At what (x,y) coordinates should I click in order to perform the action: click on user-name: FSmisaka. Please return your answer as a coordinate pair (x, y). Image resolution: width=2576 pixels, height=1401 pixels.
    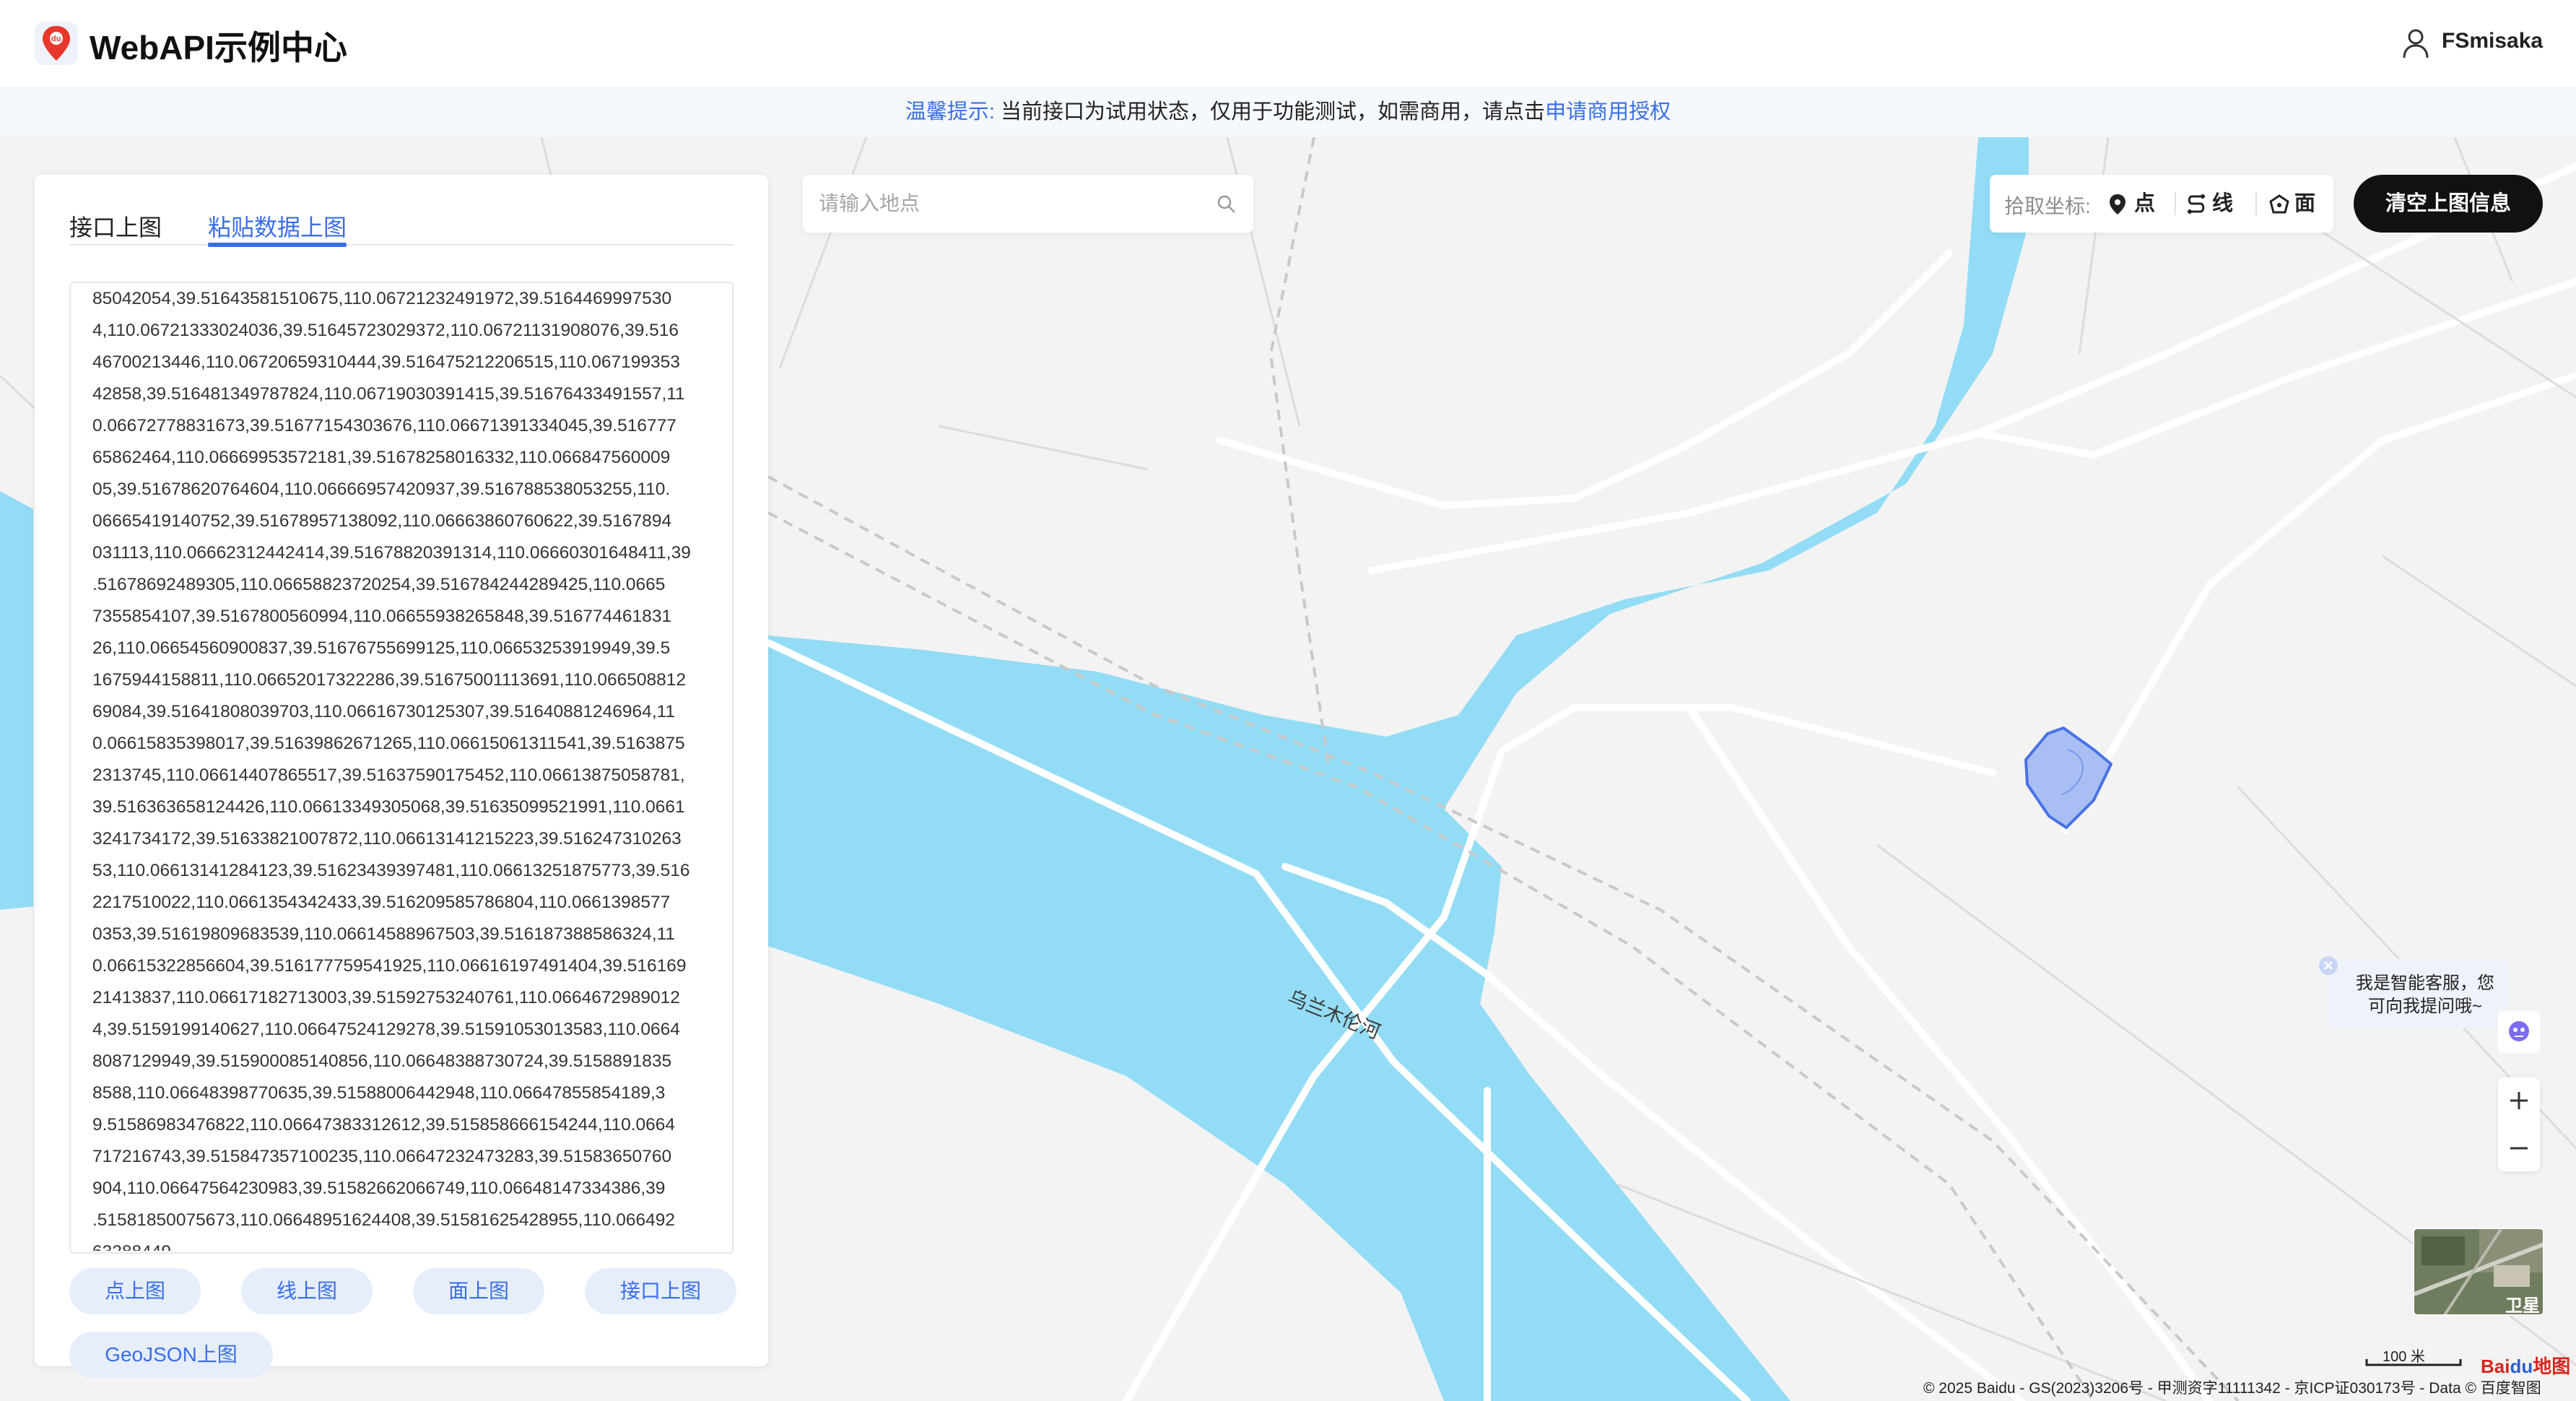
    Looking at the image, I should click on (2492, 41).